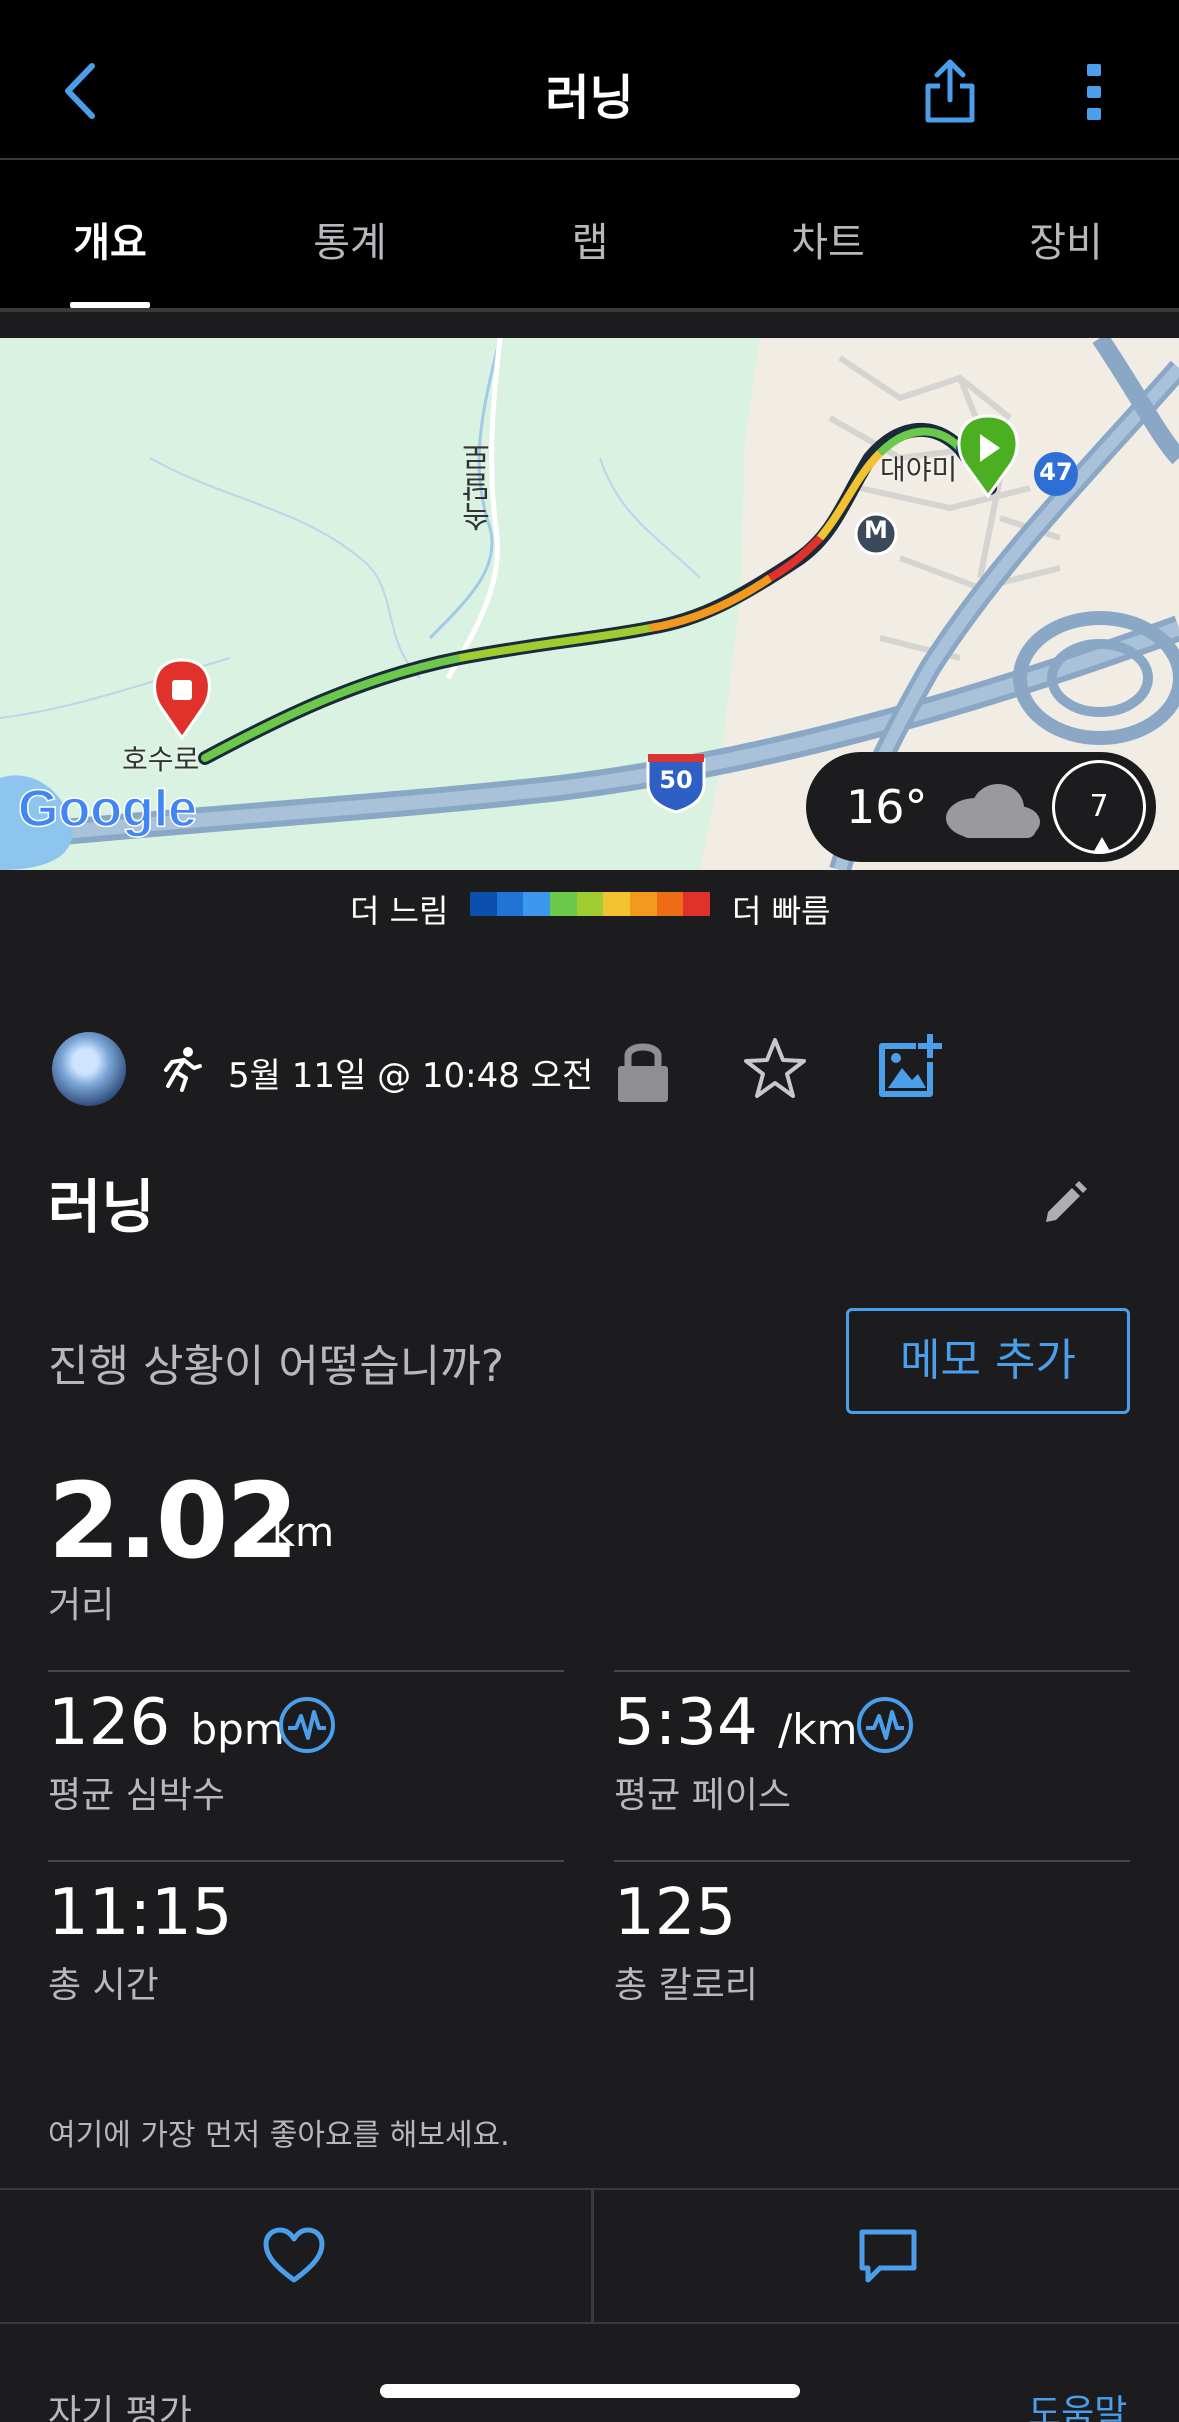 This screenshot has width=1179, height=2422. What do you see at coordinates (137, 1795) in the screenshot?
I see `avg-heart-rate-label: 평균 심박수` at bounding box center [137, 1795].